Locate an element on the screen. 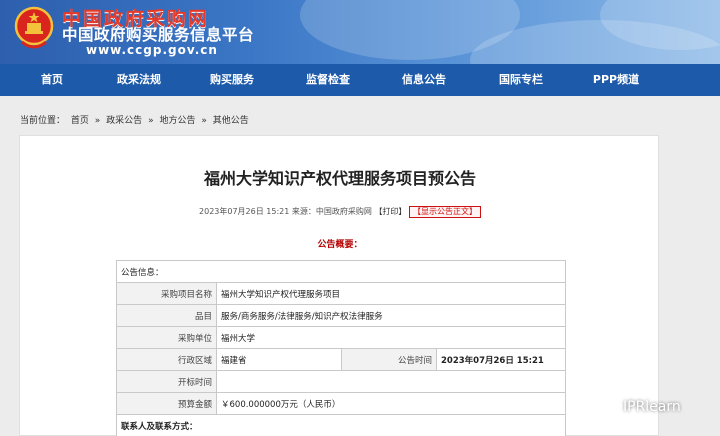  nav-item-supervision: 监督检查 is located at coordinates (328, 80).